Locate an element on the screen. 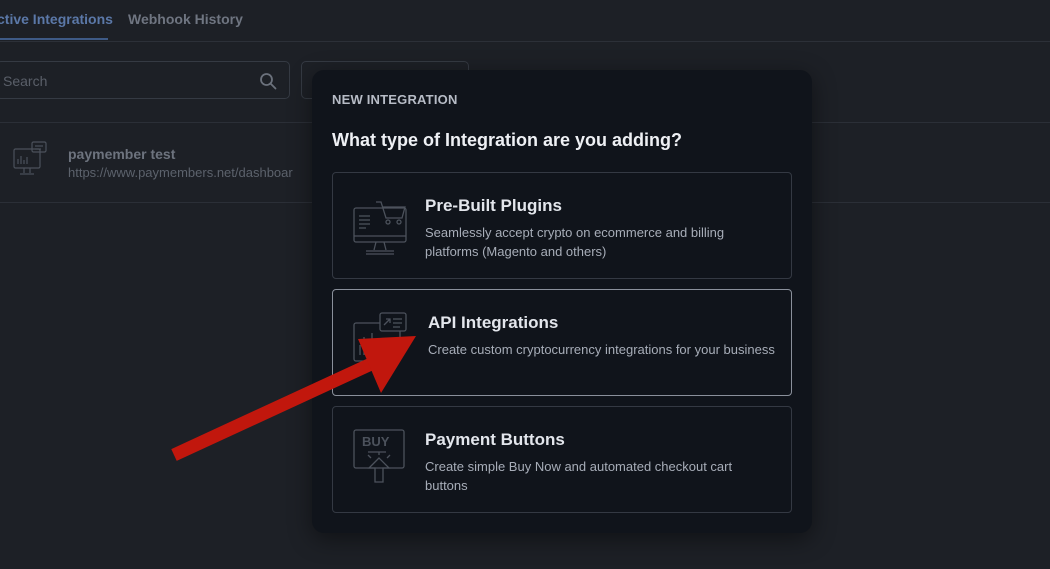 This screenshot has height=569, width=1050. modal-kicker: NEW INTEGRATION is located at coordinates (395, 99).